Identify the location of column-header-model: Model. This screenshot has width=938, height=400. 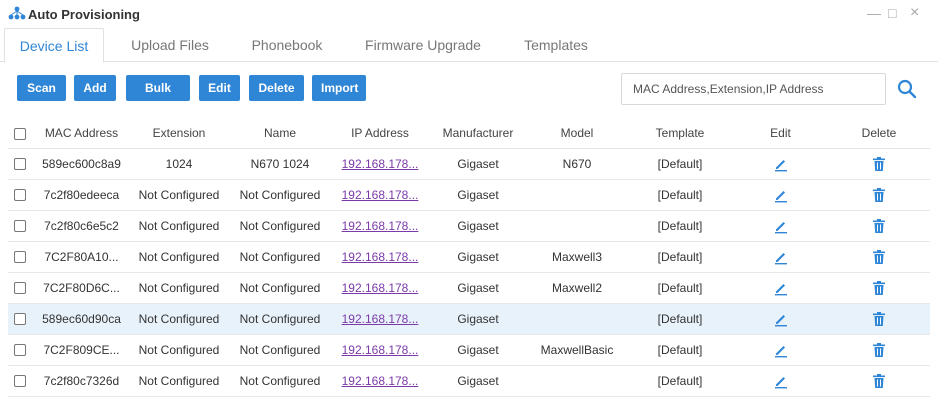
(577, 133).